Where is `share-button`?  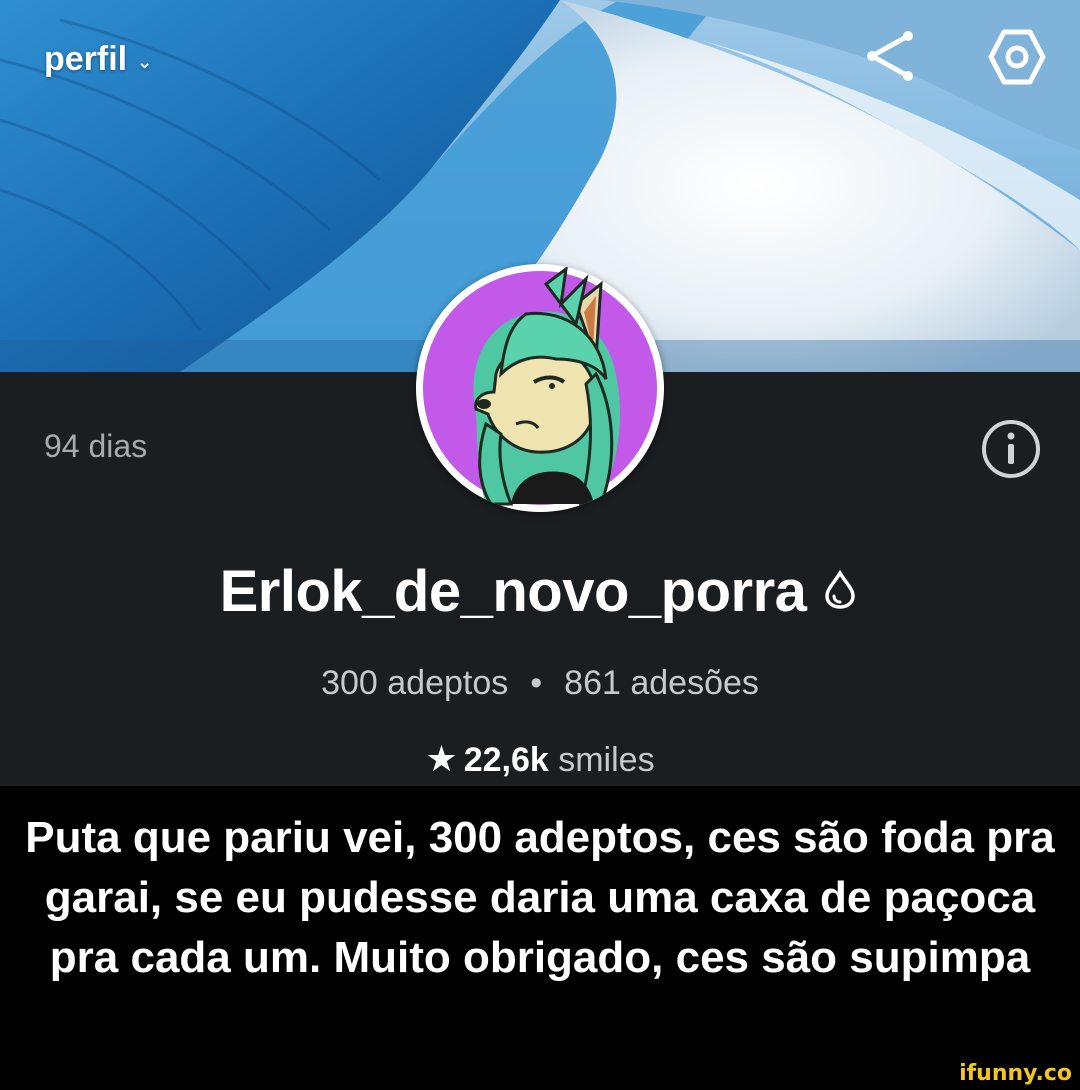 share-button is located at coordinates (890, 56).